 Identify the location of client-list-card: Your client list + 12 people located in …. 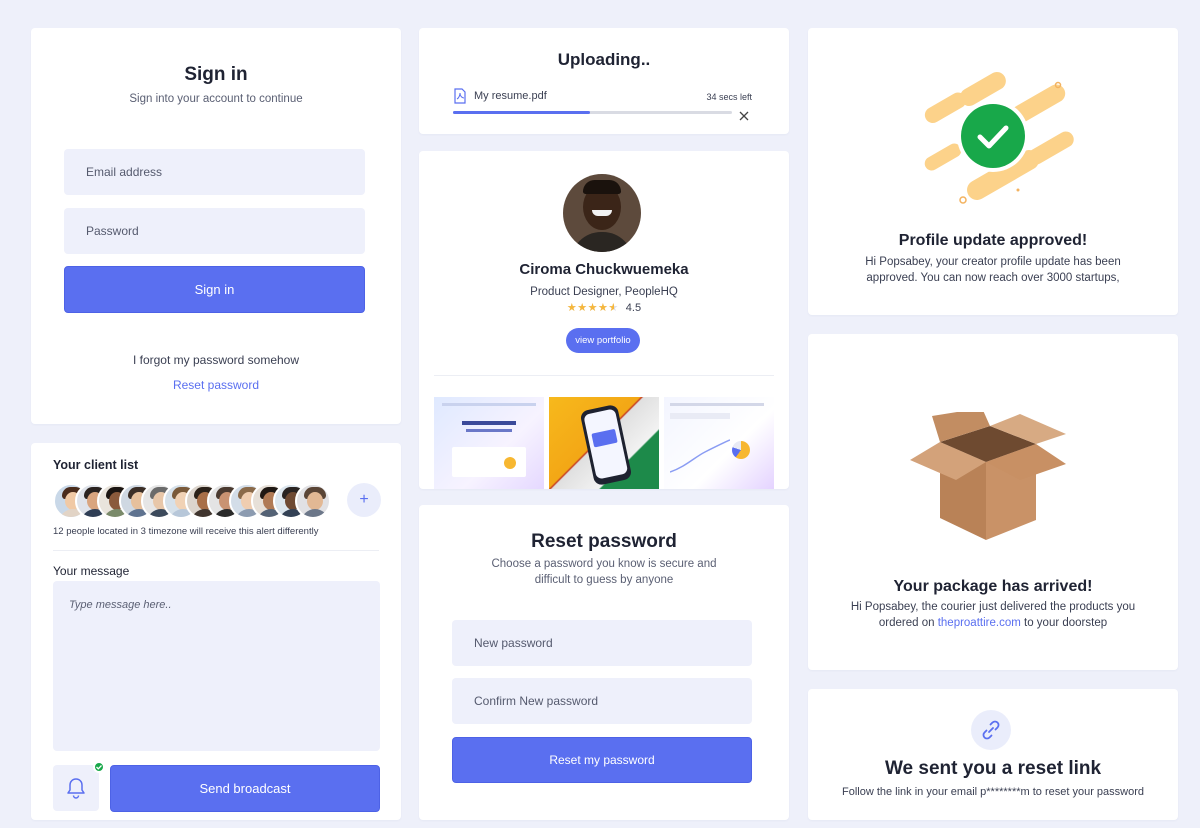
(216, 631).